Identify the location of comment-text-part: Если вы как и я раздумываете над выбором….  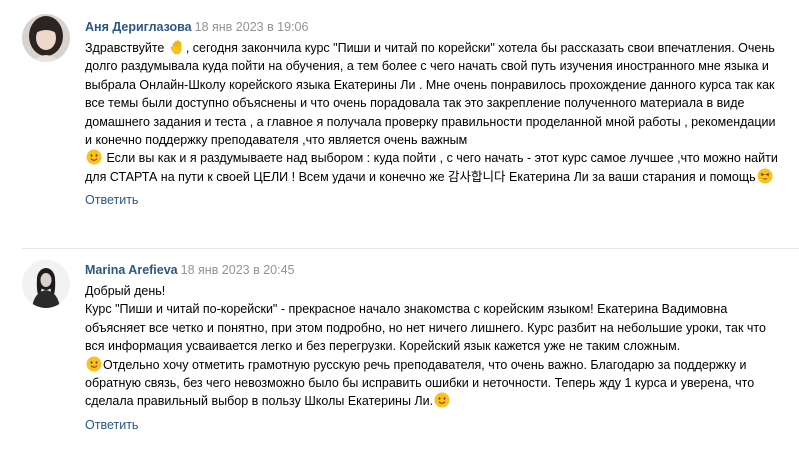
(431, 167).